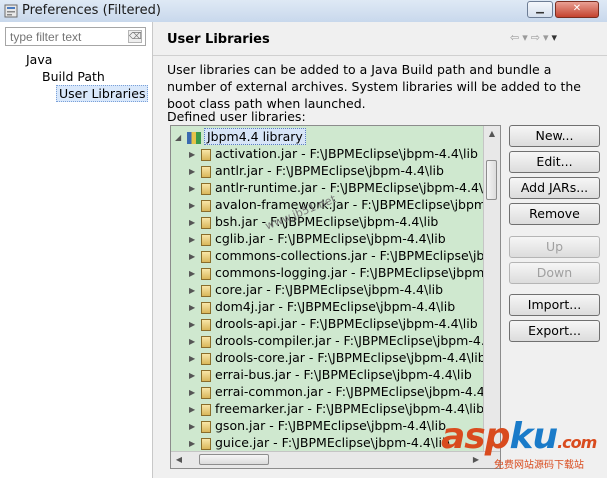  Describe the element at coordinates (519, 443) in the screenshot. I see `watermark-logo: aspku.com 免费网站源码下载站` at that location.